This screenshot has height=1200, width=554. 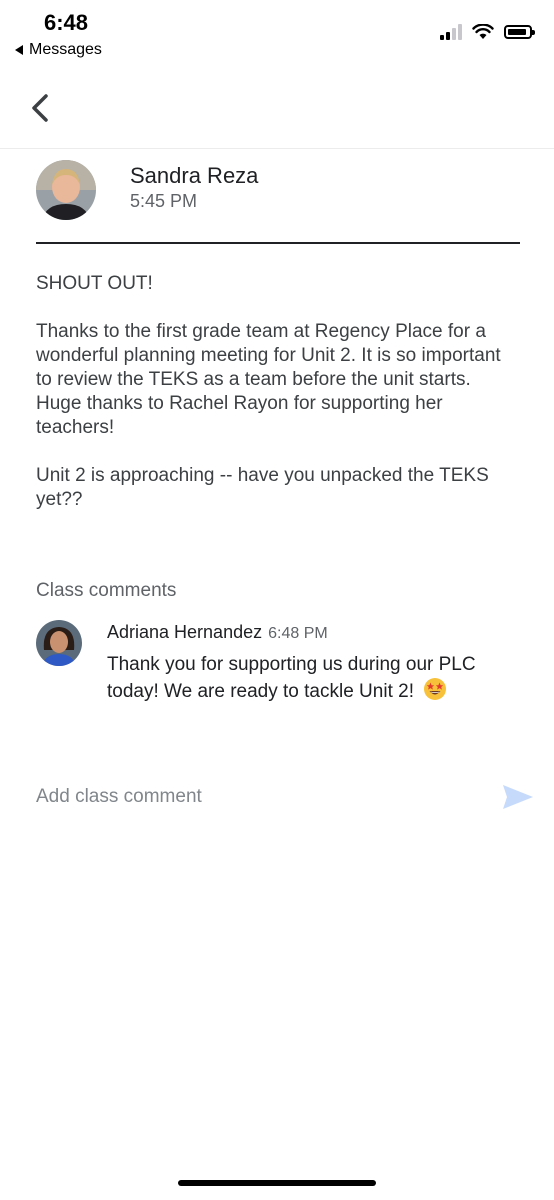 I want to click on home-indicator, so click(x=277, y=1183).